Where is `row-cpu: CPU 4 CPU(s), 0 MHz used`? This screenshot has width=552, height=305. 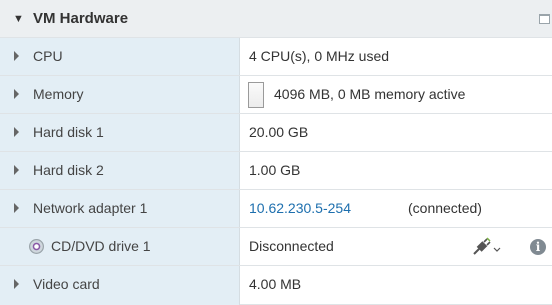 row-cpu: CPU 4 CPU(s), 0 MHz used is located at coordinates (276, 57).